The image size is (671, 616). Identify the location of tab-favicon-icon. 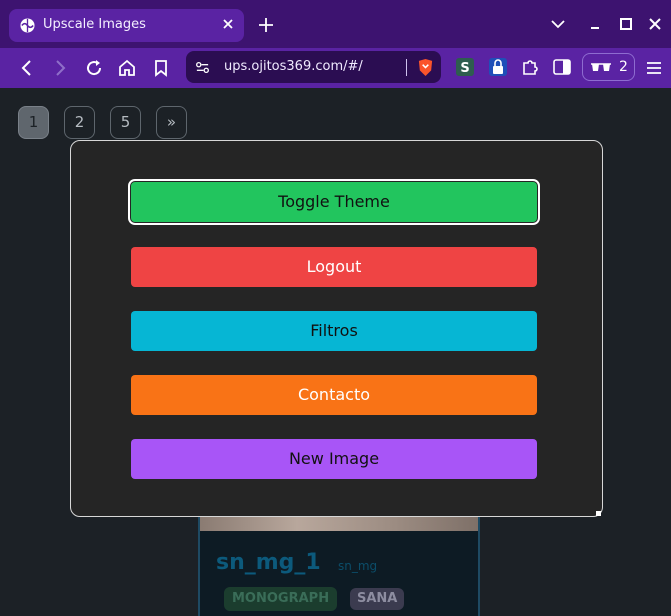
(27, 25).